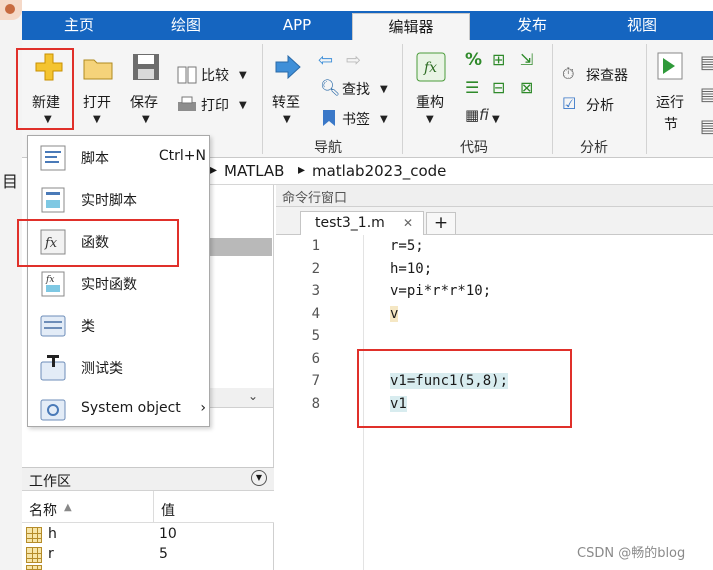 The image size is (713, 570). What do you see at coordinates (473, 60) in the screenshot?
I see `percent-icon: %` at bounding box center [473, 60].